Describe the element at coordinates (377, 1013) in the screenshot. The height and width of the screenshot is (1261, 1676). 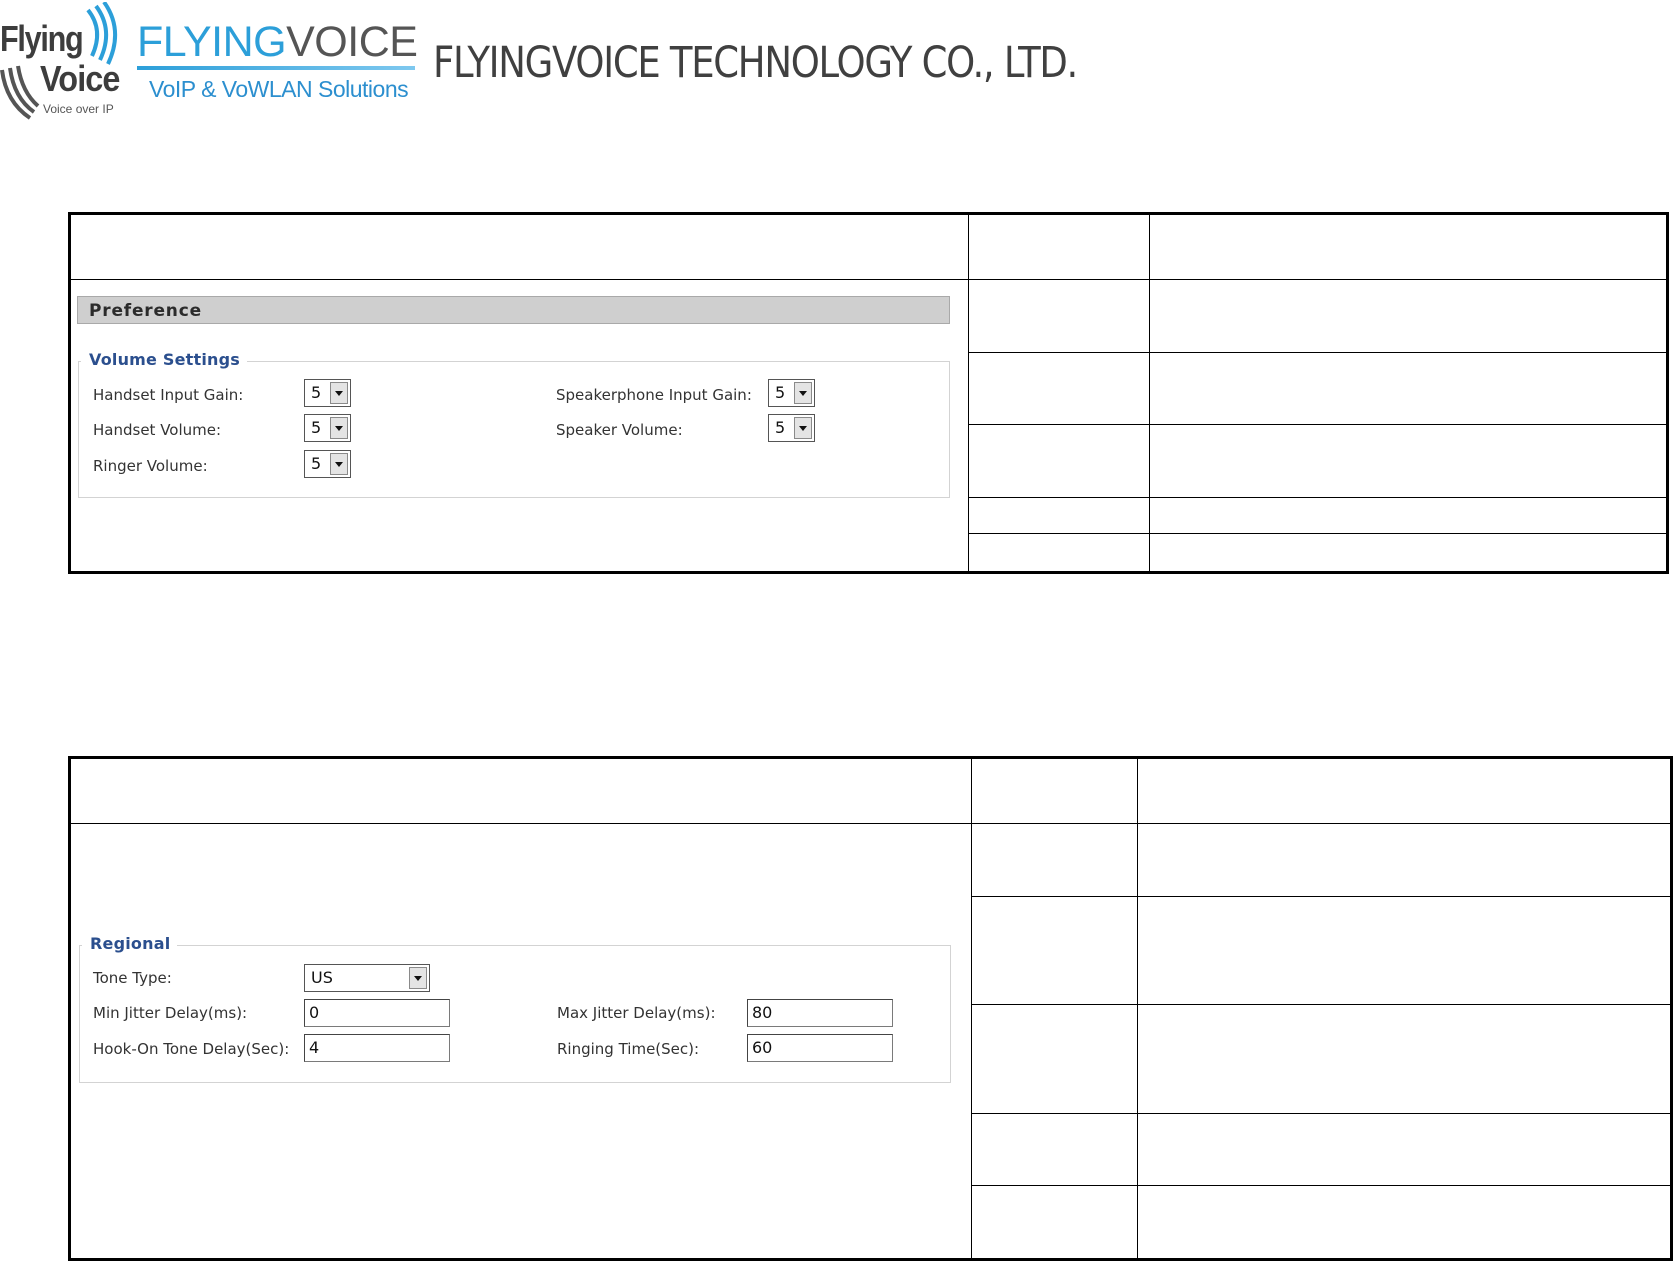
I see `min-jitter-delay-input: 0` at that location.